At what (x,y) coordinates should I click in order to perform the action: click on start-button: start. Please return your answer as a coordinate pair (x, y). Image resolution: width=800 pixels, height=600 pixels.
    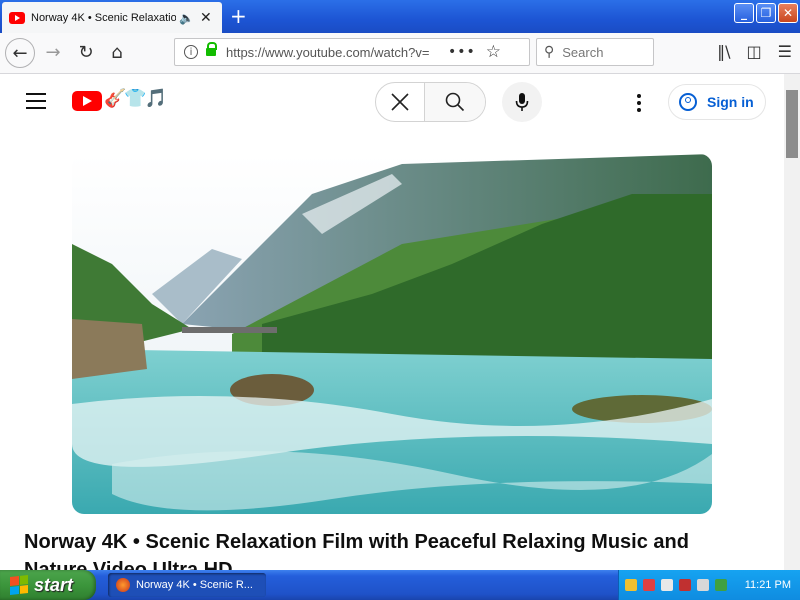
    Looking at the image, I should click on (48, 585).